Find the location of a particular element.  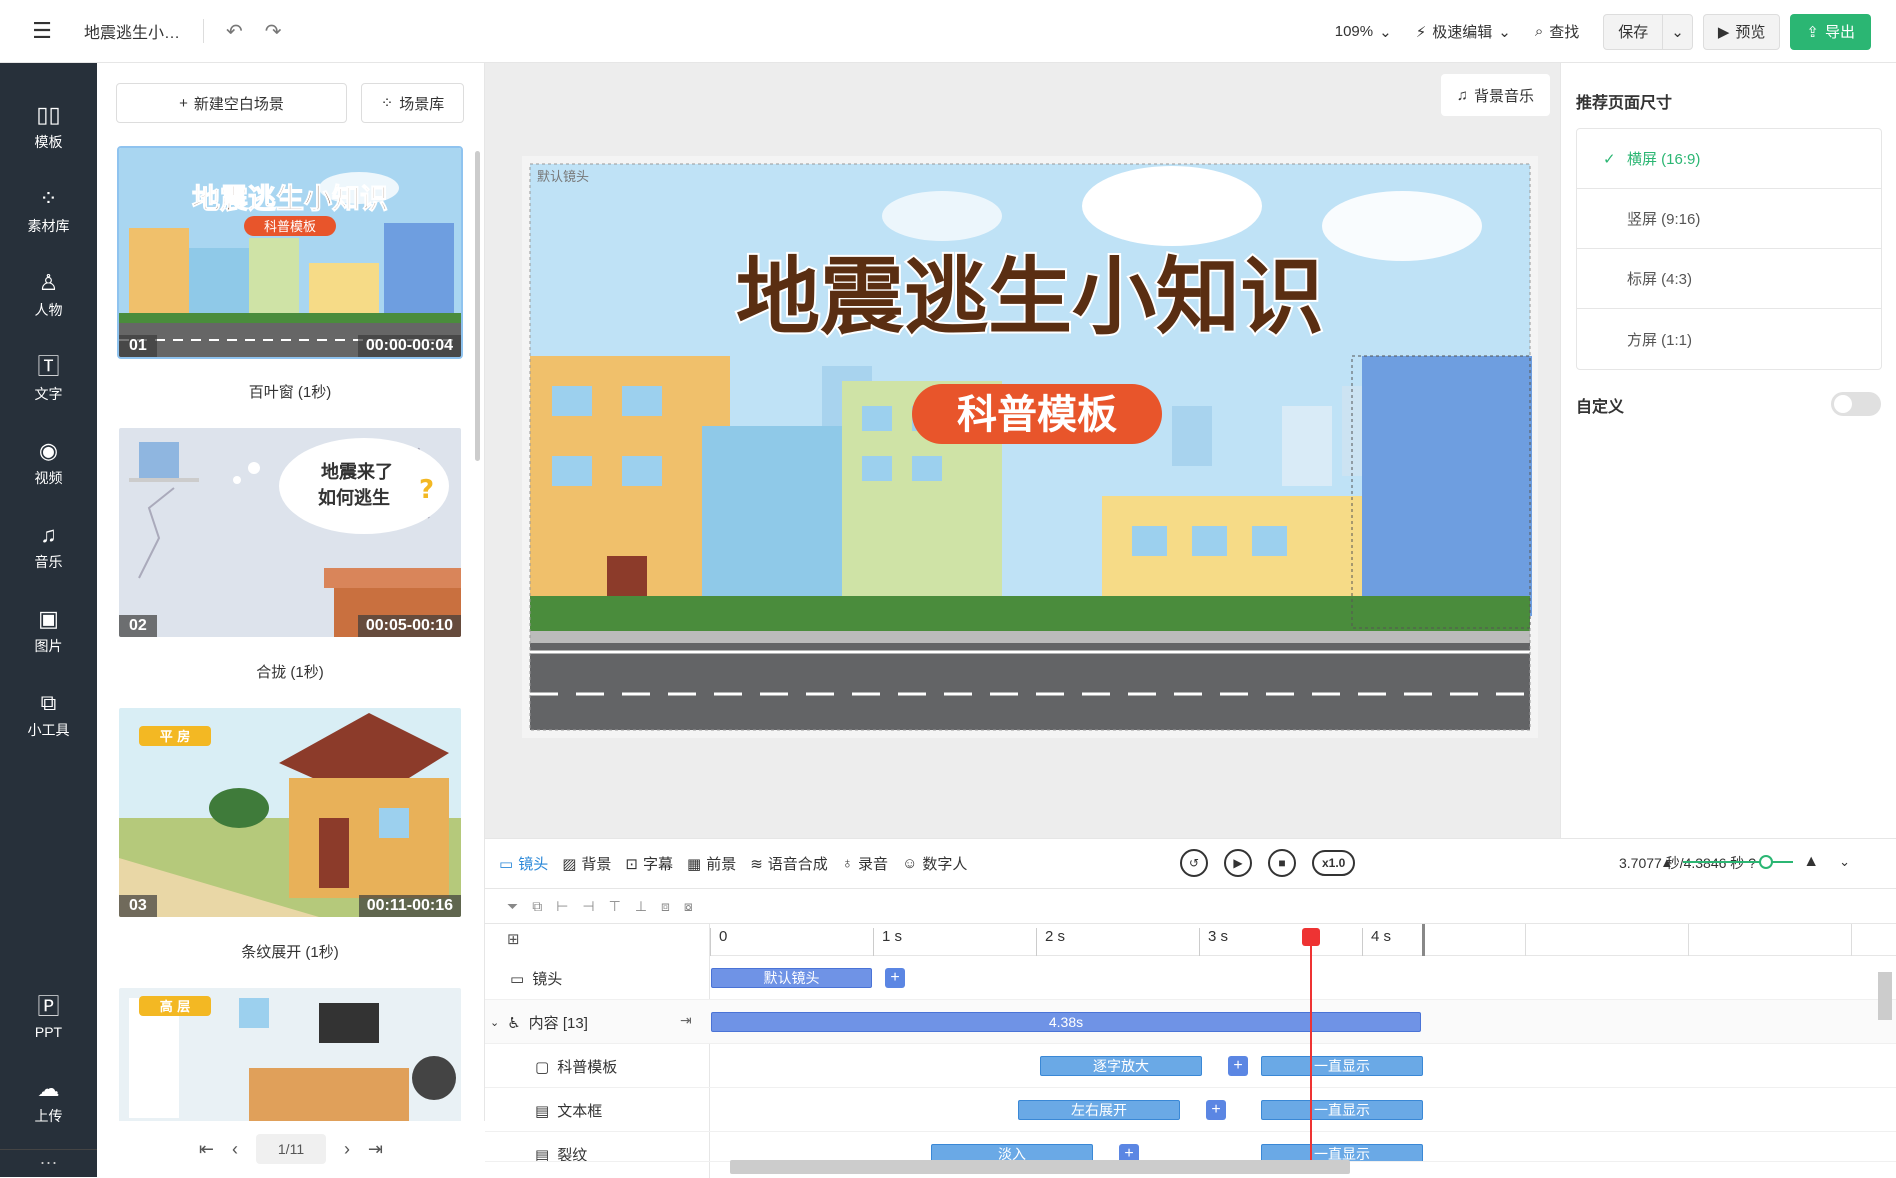

tree-icon: ⊞ is located at coordinates (513, 939).